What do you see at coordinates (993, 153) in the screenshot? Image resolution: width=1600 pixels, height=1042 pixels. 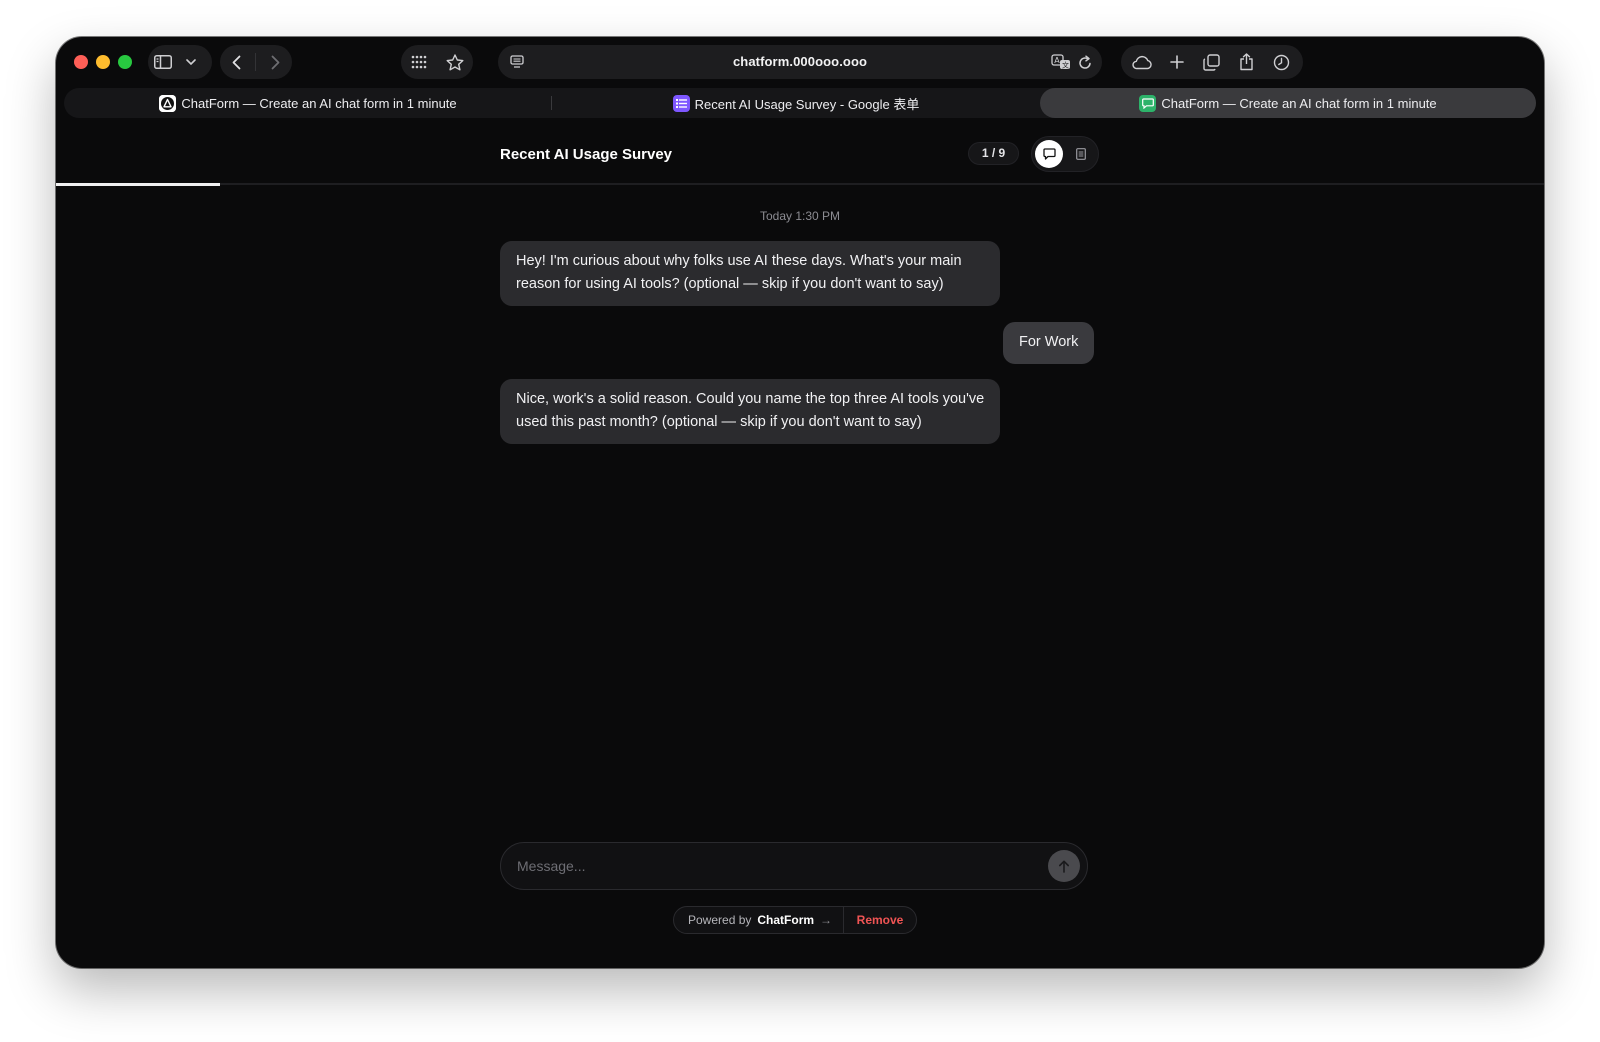 I see `question-counter: 1 / 9` at bounding box center [993, 153].